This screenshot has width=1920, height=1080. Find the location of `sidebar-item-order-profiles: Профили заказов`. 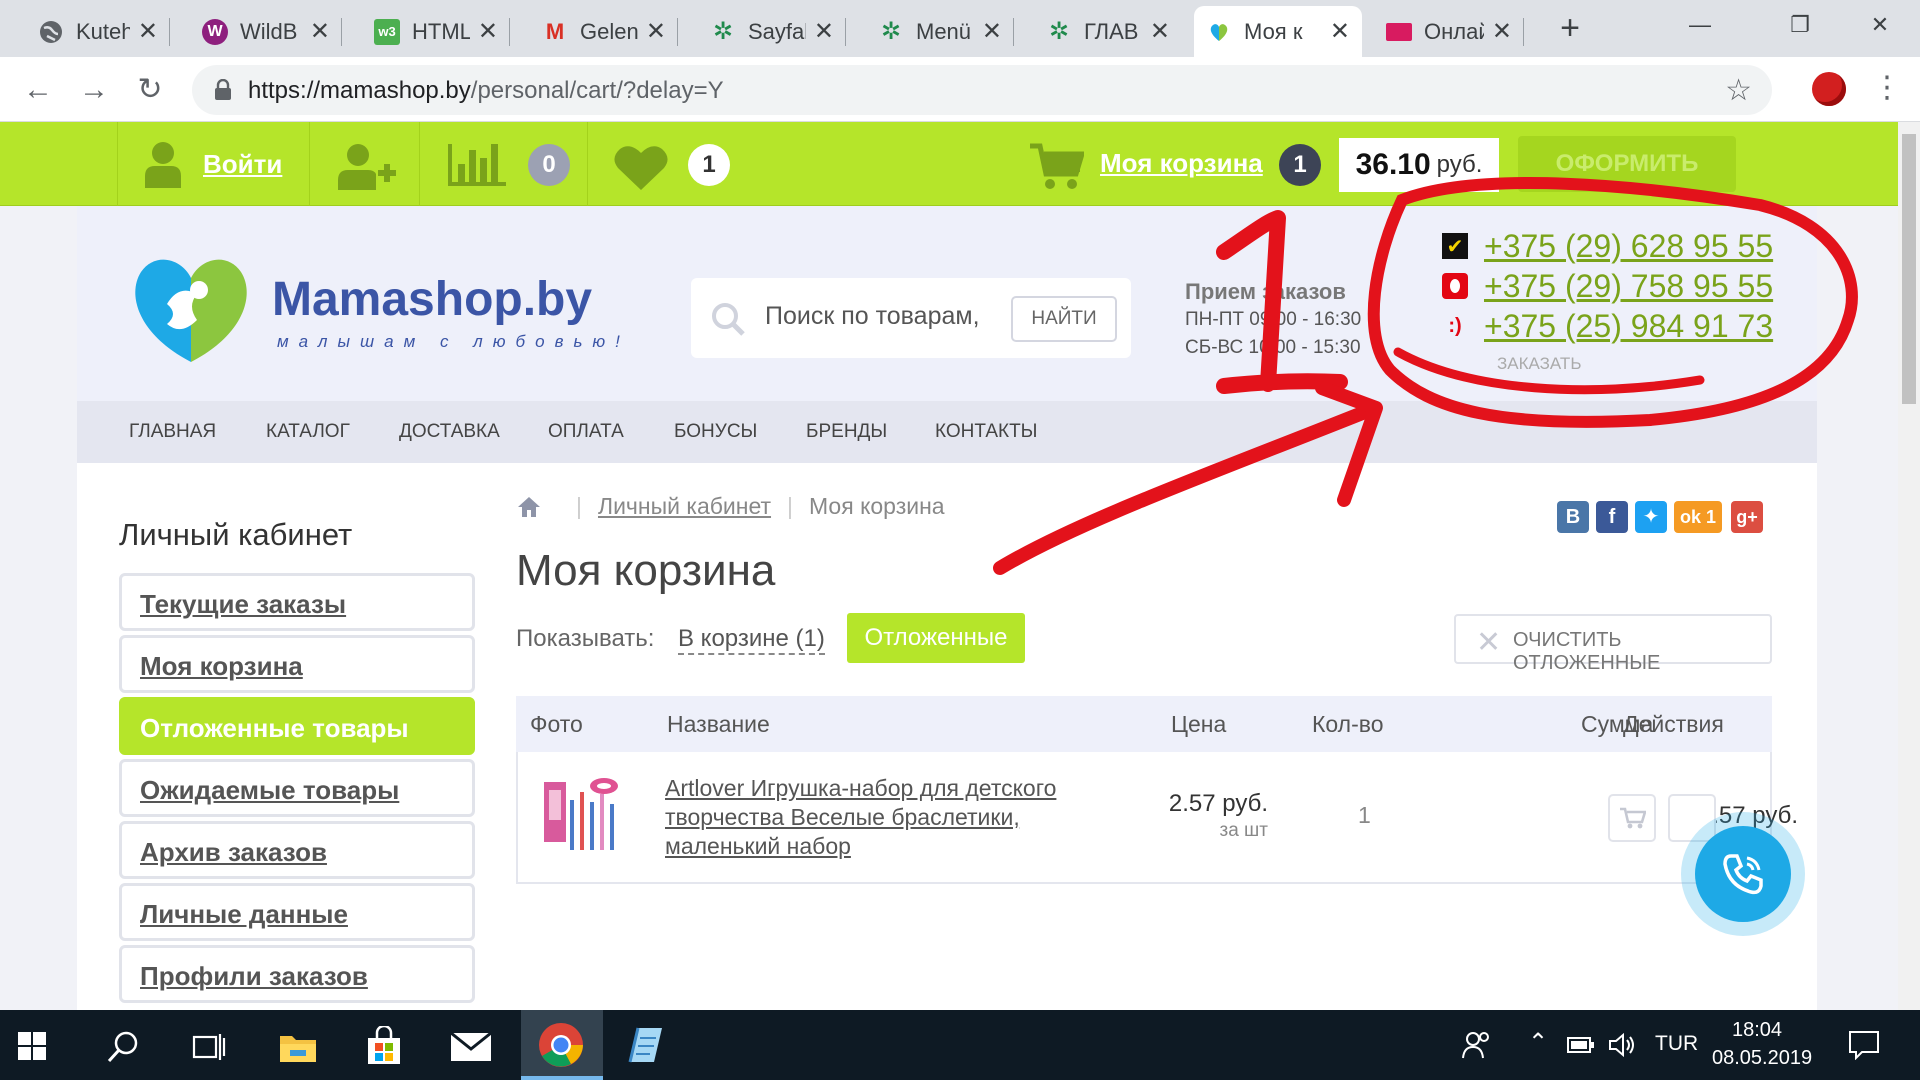

sidebar-item-order-profiles: Профили заказов is located at coordinates (297, 974).